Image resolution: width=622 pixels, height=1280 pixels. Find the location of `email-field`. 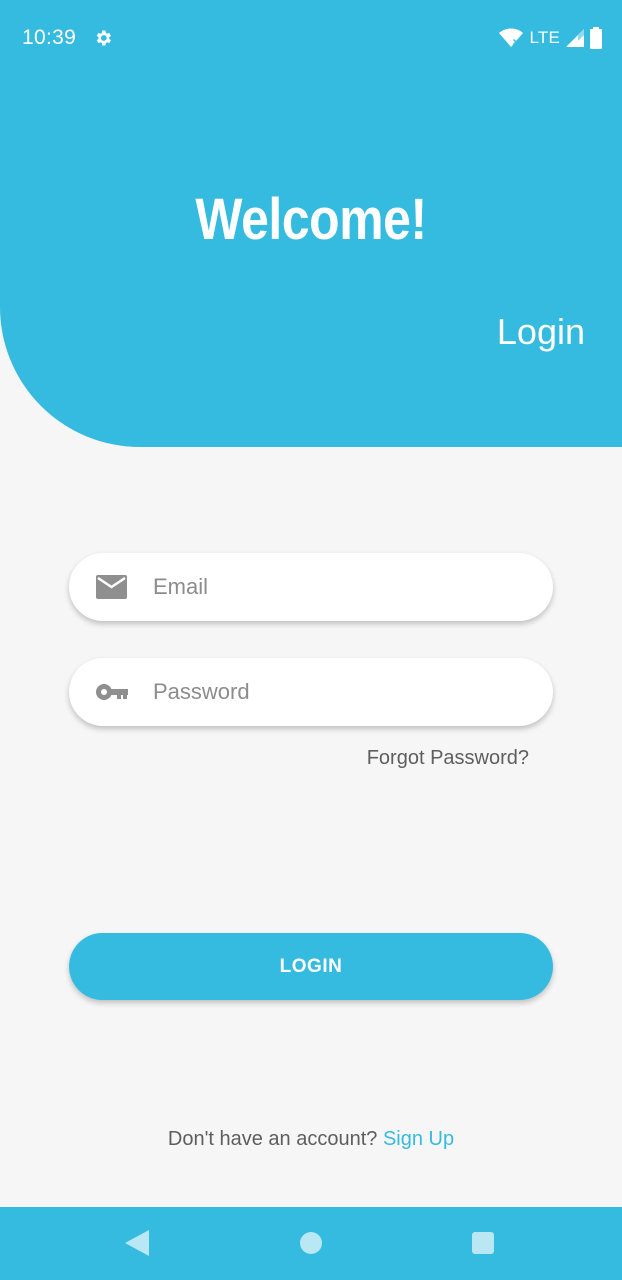

email-field is located at coordinates (311, 587).